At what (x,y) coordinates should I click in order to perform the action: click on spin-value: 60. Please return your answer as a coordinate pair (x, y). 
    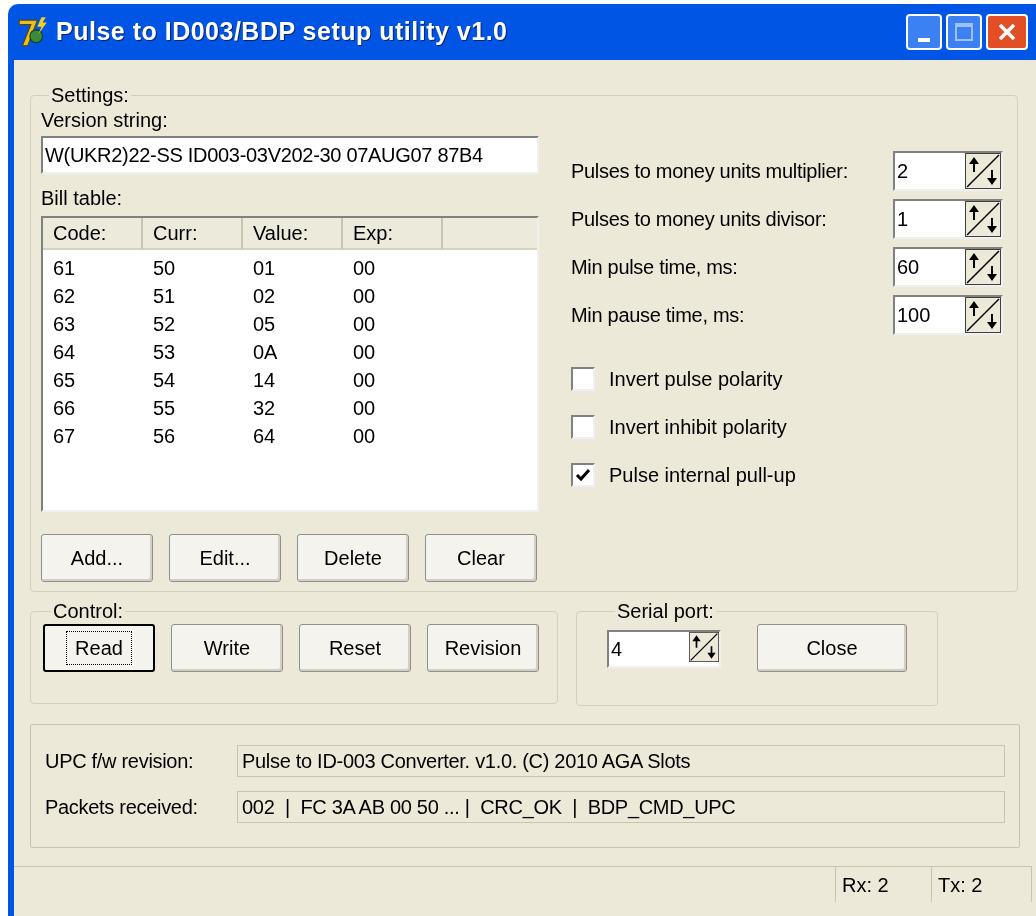
    Looking at the image, I should click on (908, 267).